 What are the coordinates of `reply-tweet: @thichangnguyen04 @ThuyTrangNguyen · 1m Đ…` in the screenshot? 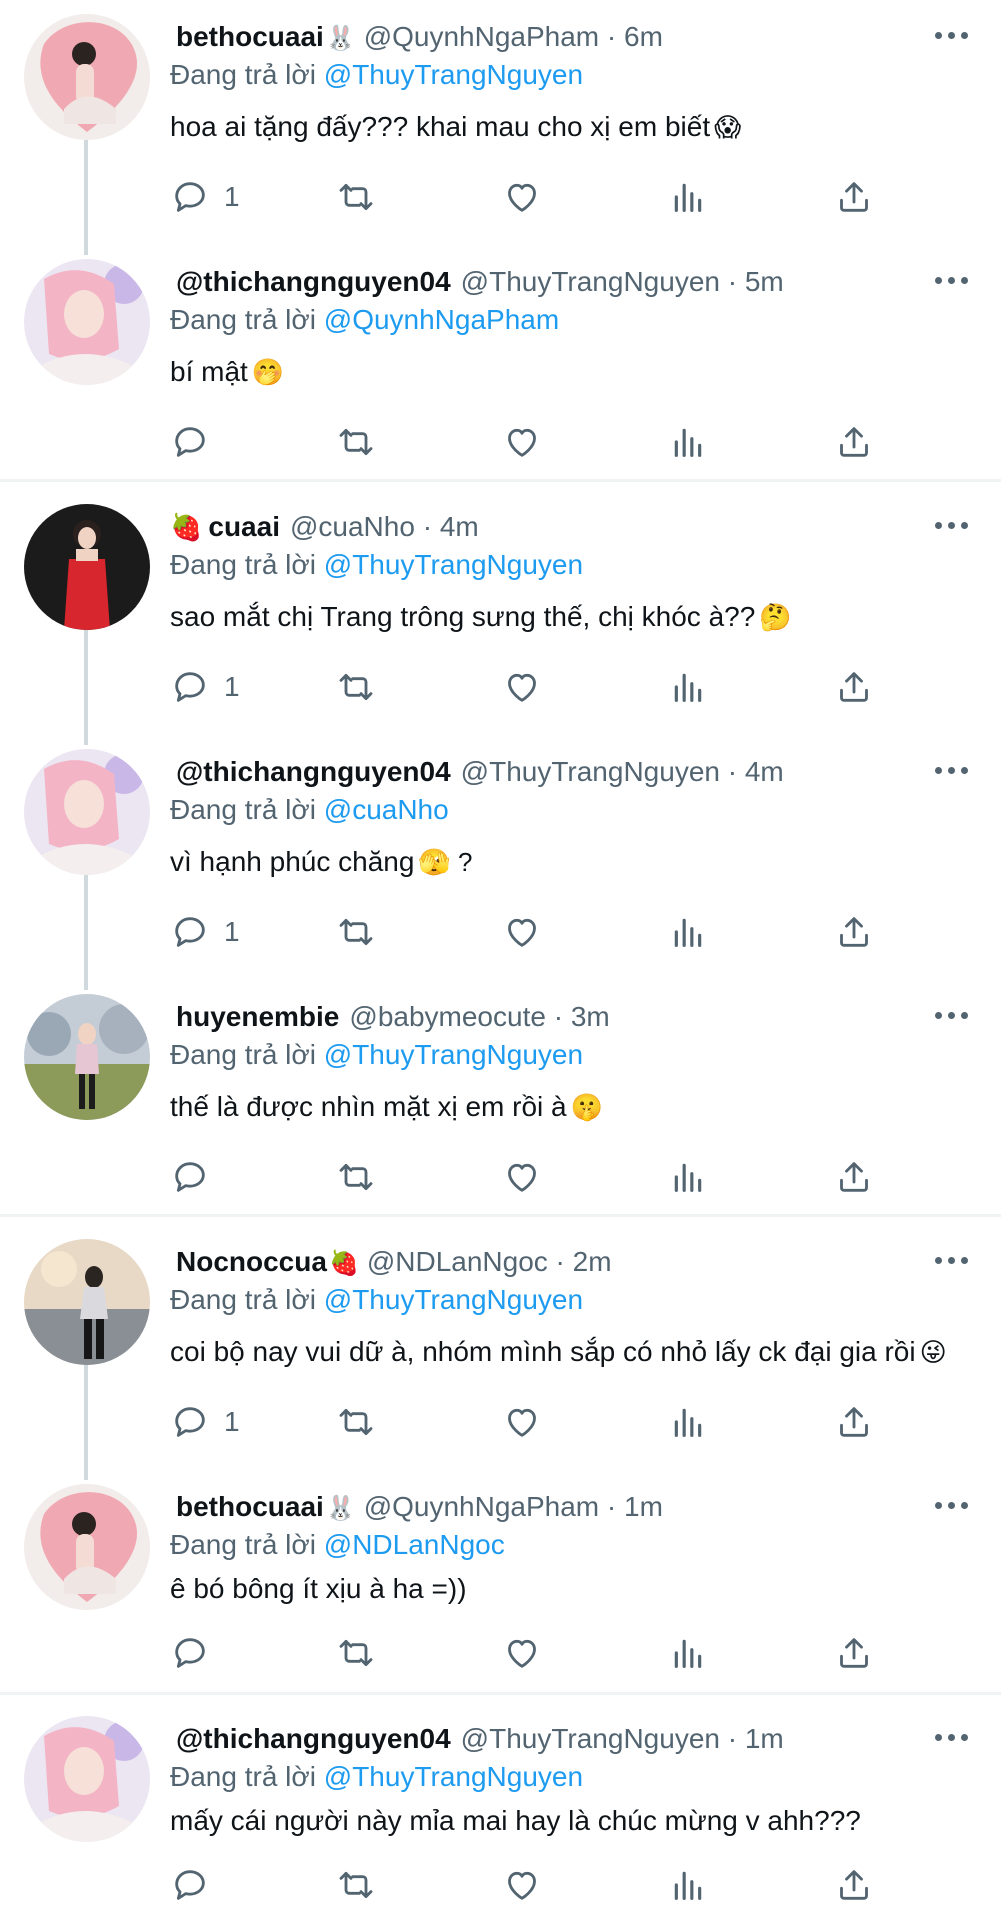 It's located at (500, 1811).